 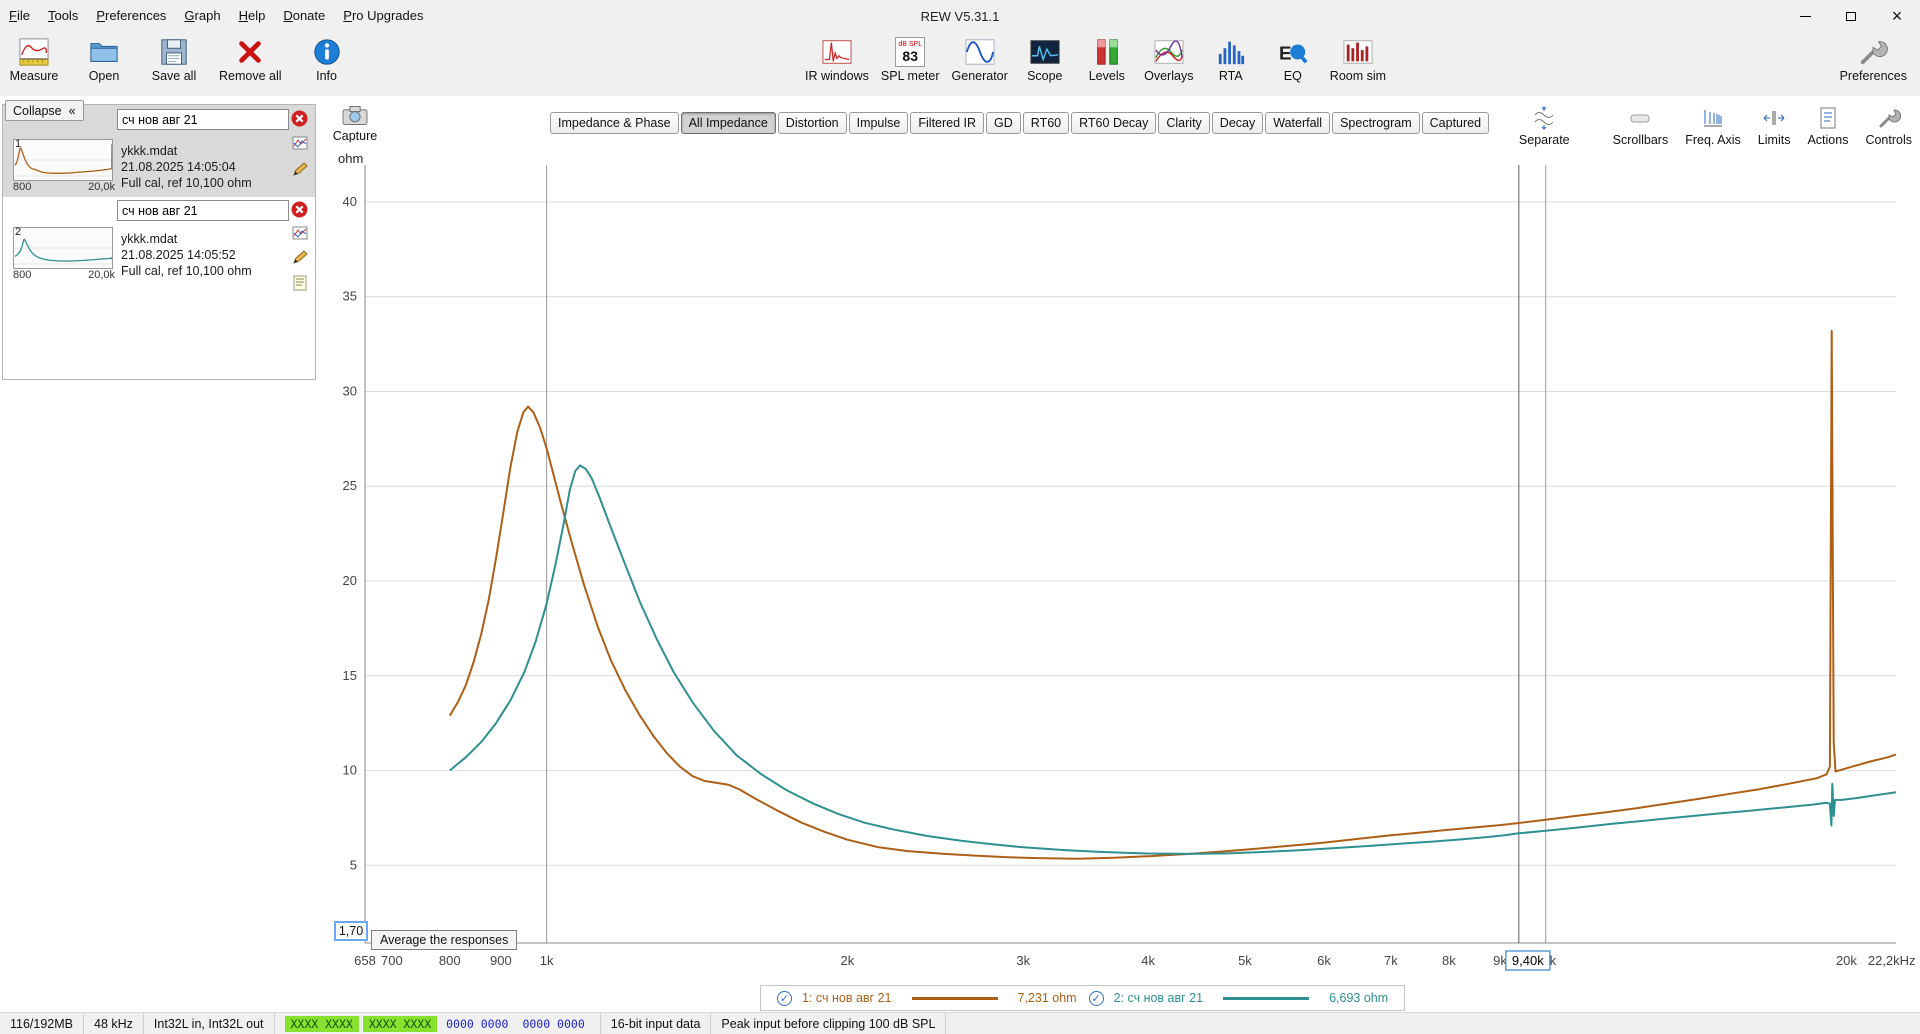 I want to click on tab-distortion: Distortion, so click(x=812, y=123).